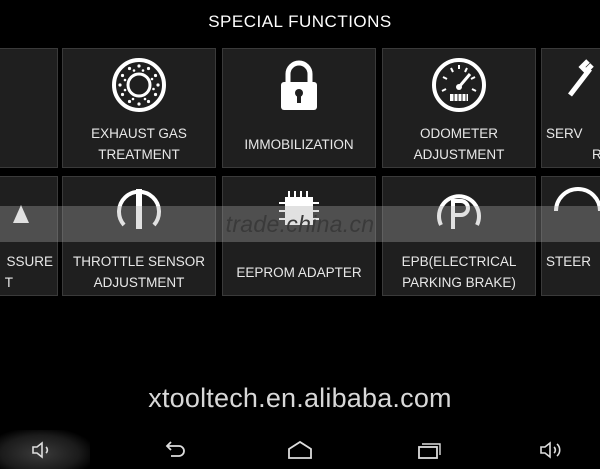 The image size is (600, 469). I want to click on padlock-icon, so click(299, 87).